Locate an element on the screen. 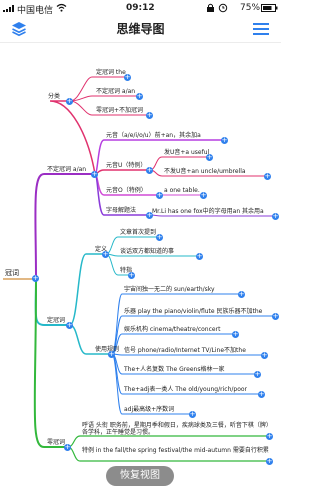 The width and height of the screenshot is (320, 500). nav-bar: 思维导图 is located at coordinates (140, 29).